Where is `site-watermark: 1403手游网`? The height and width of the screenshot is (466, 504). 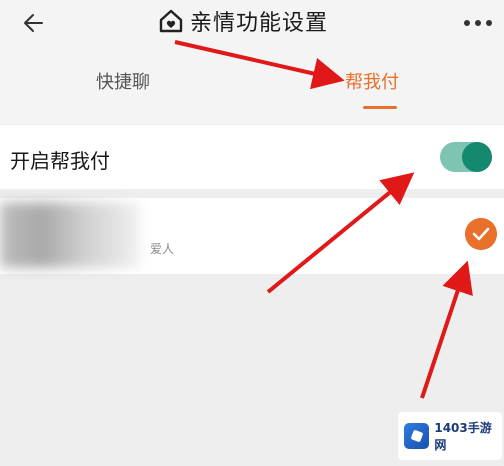 site-watermark: 1403手游网 is located at coordinates (450, 436).